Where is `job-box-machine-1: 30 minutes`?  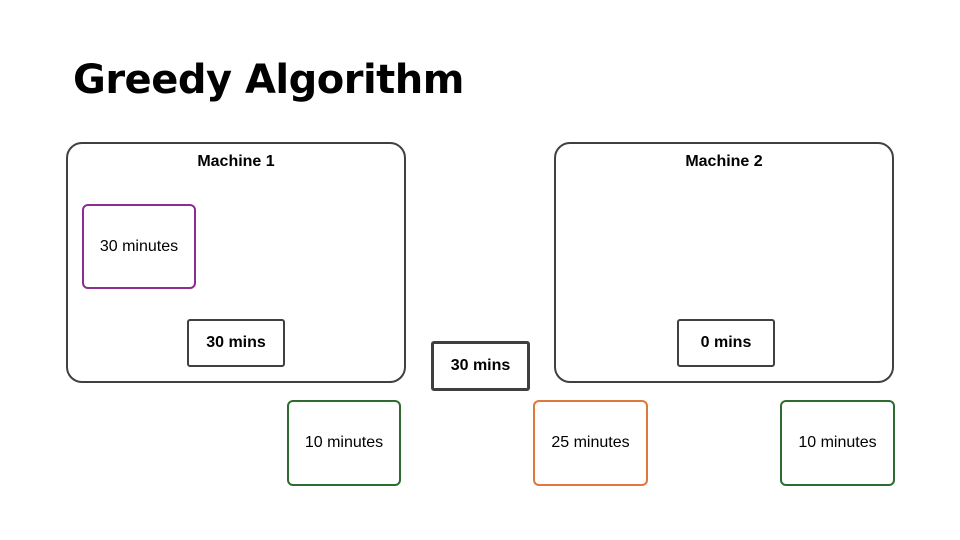
job-box-machine-1: 30 minutes is located at coordinates (139, 246).